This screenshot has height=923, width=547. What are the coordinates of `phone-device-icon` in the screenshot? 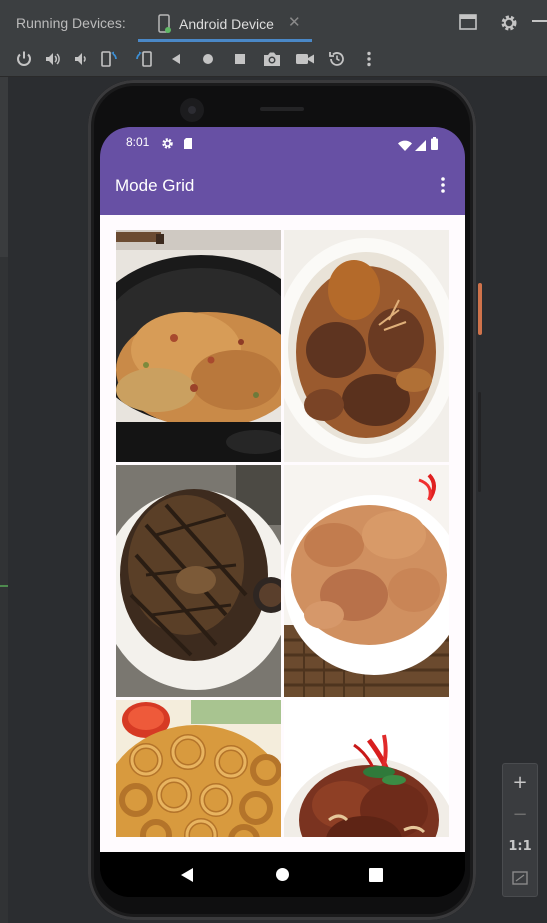 It's located at (164, 26).